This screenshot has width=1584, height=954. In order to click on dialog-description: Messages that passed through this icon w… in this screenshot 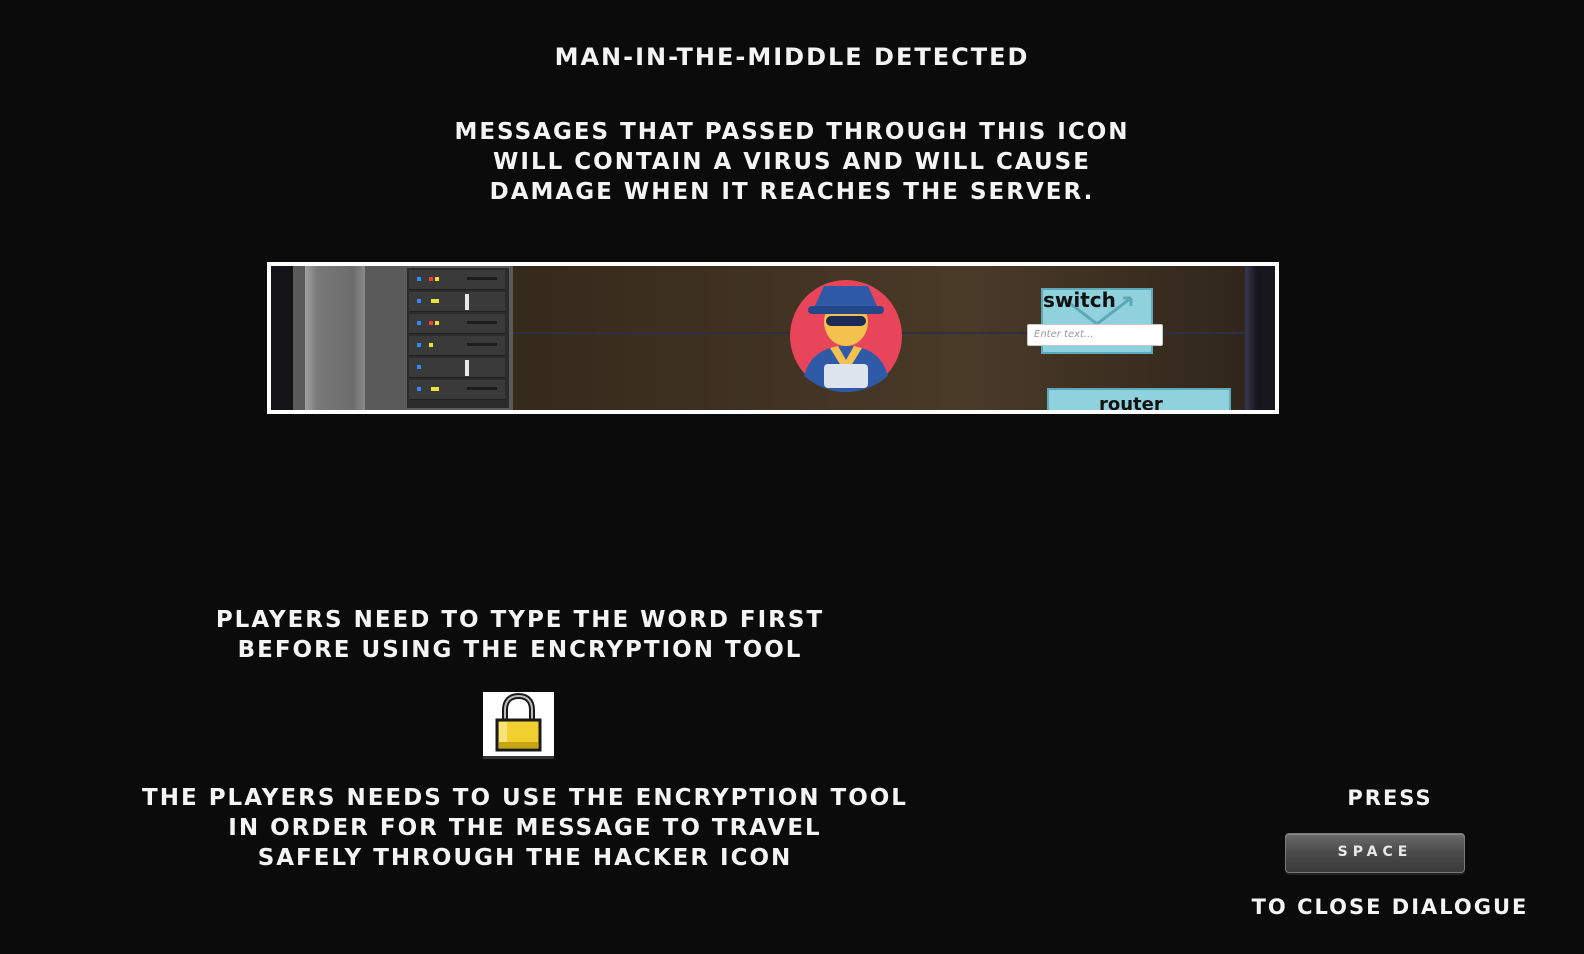, I will do `click(792, 162)`.